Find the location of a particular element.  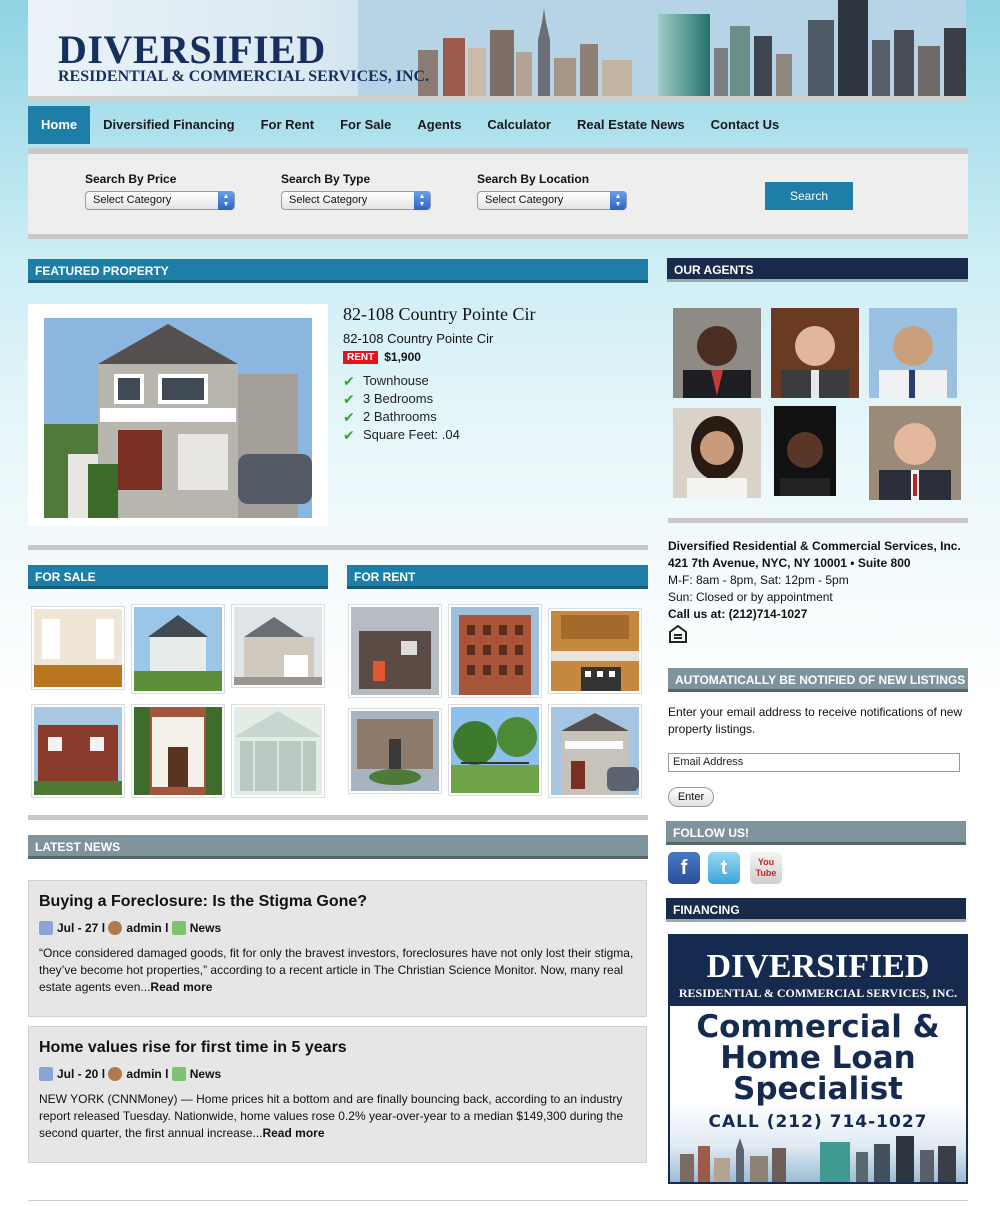

price-search-group: Search By Price Select Category ▲ ▼ is located at coordinates (160, 191).